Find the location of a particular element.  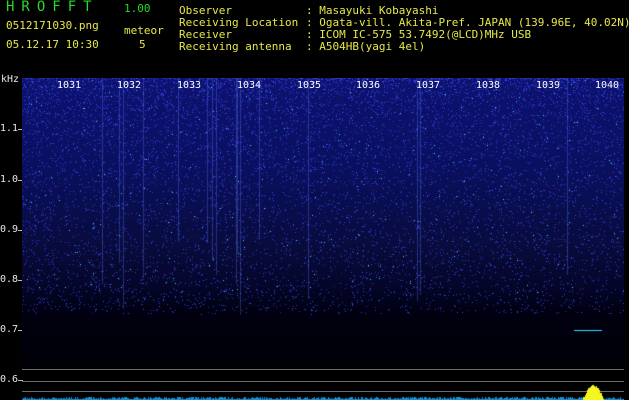

info-value-antenna: : A504HB(yagi 4el) is located at coordinates (366, 46).